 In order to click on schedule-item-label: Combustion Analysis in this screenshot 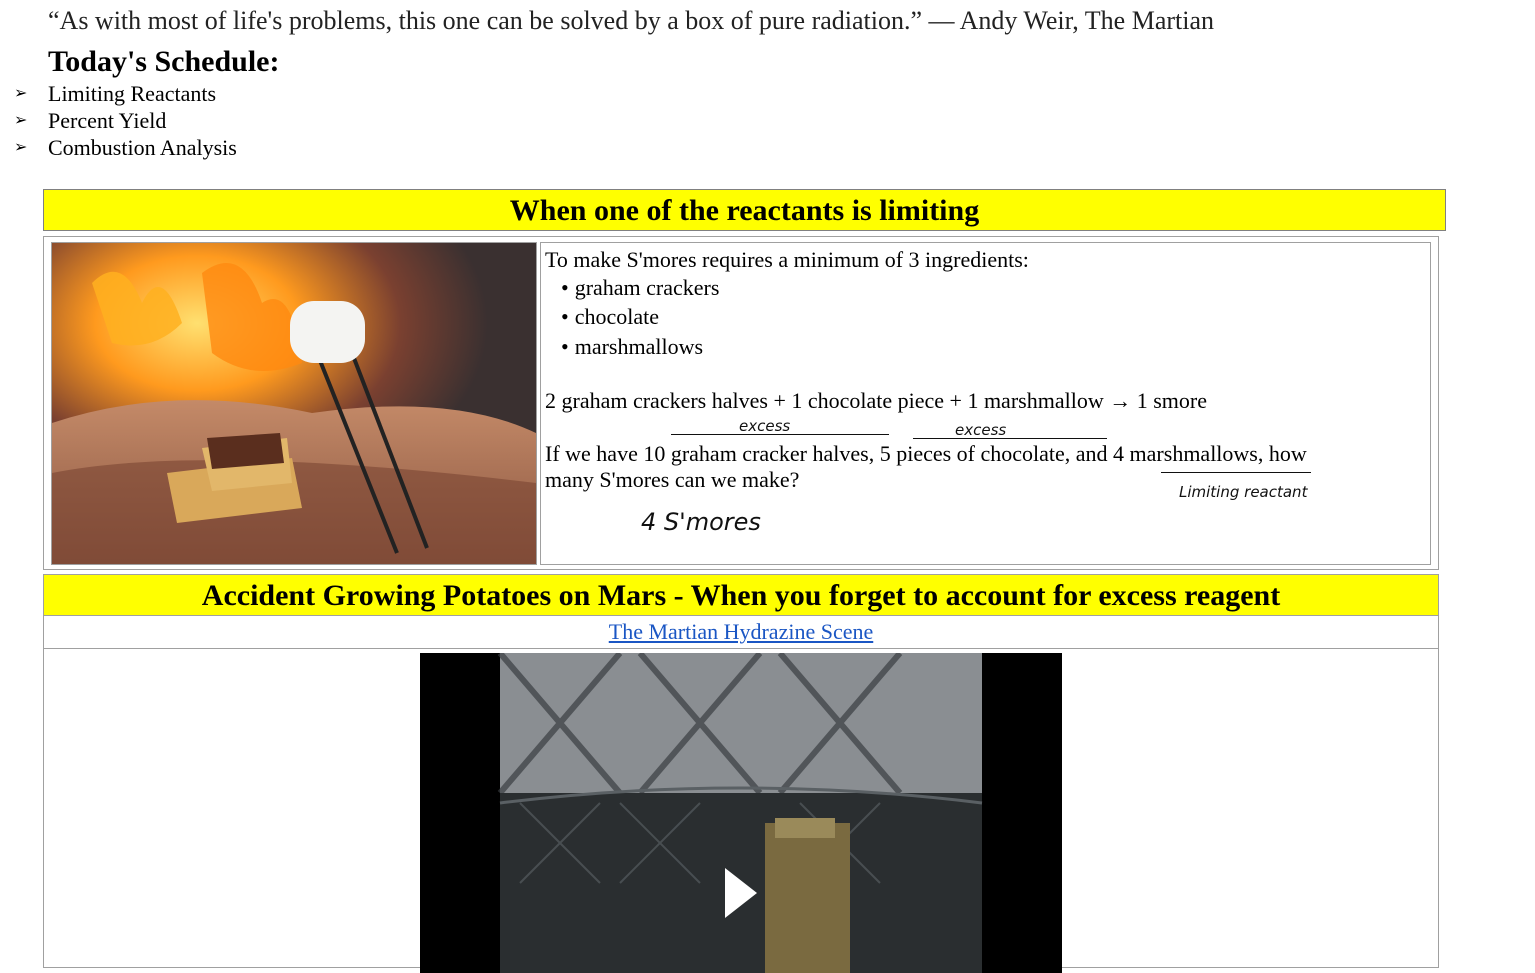, I will do `click(142, 147)`.